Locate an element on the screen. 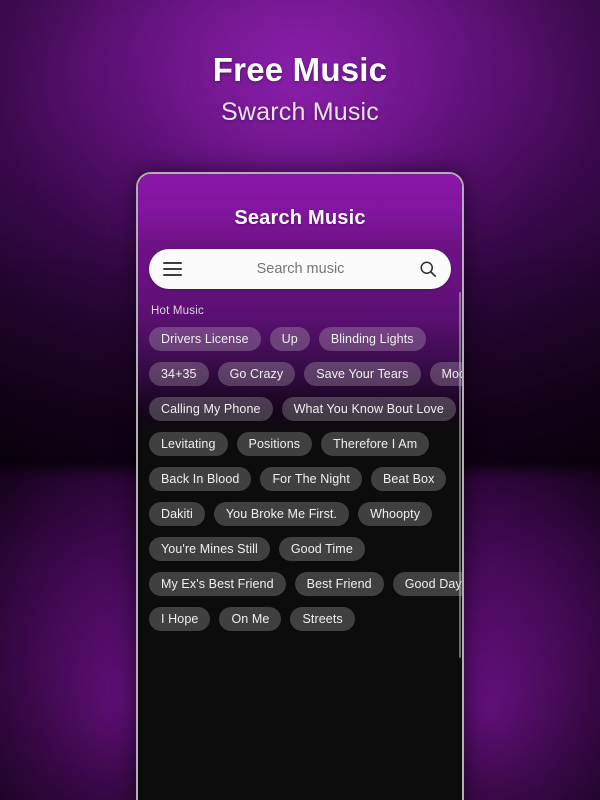  tag-item: Blinding Lights is located at coordinates (372, 339).